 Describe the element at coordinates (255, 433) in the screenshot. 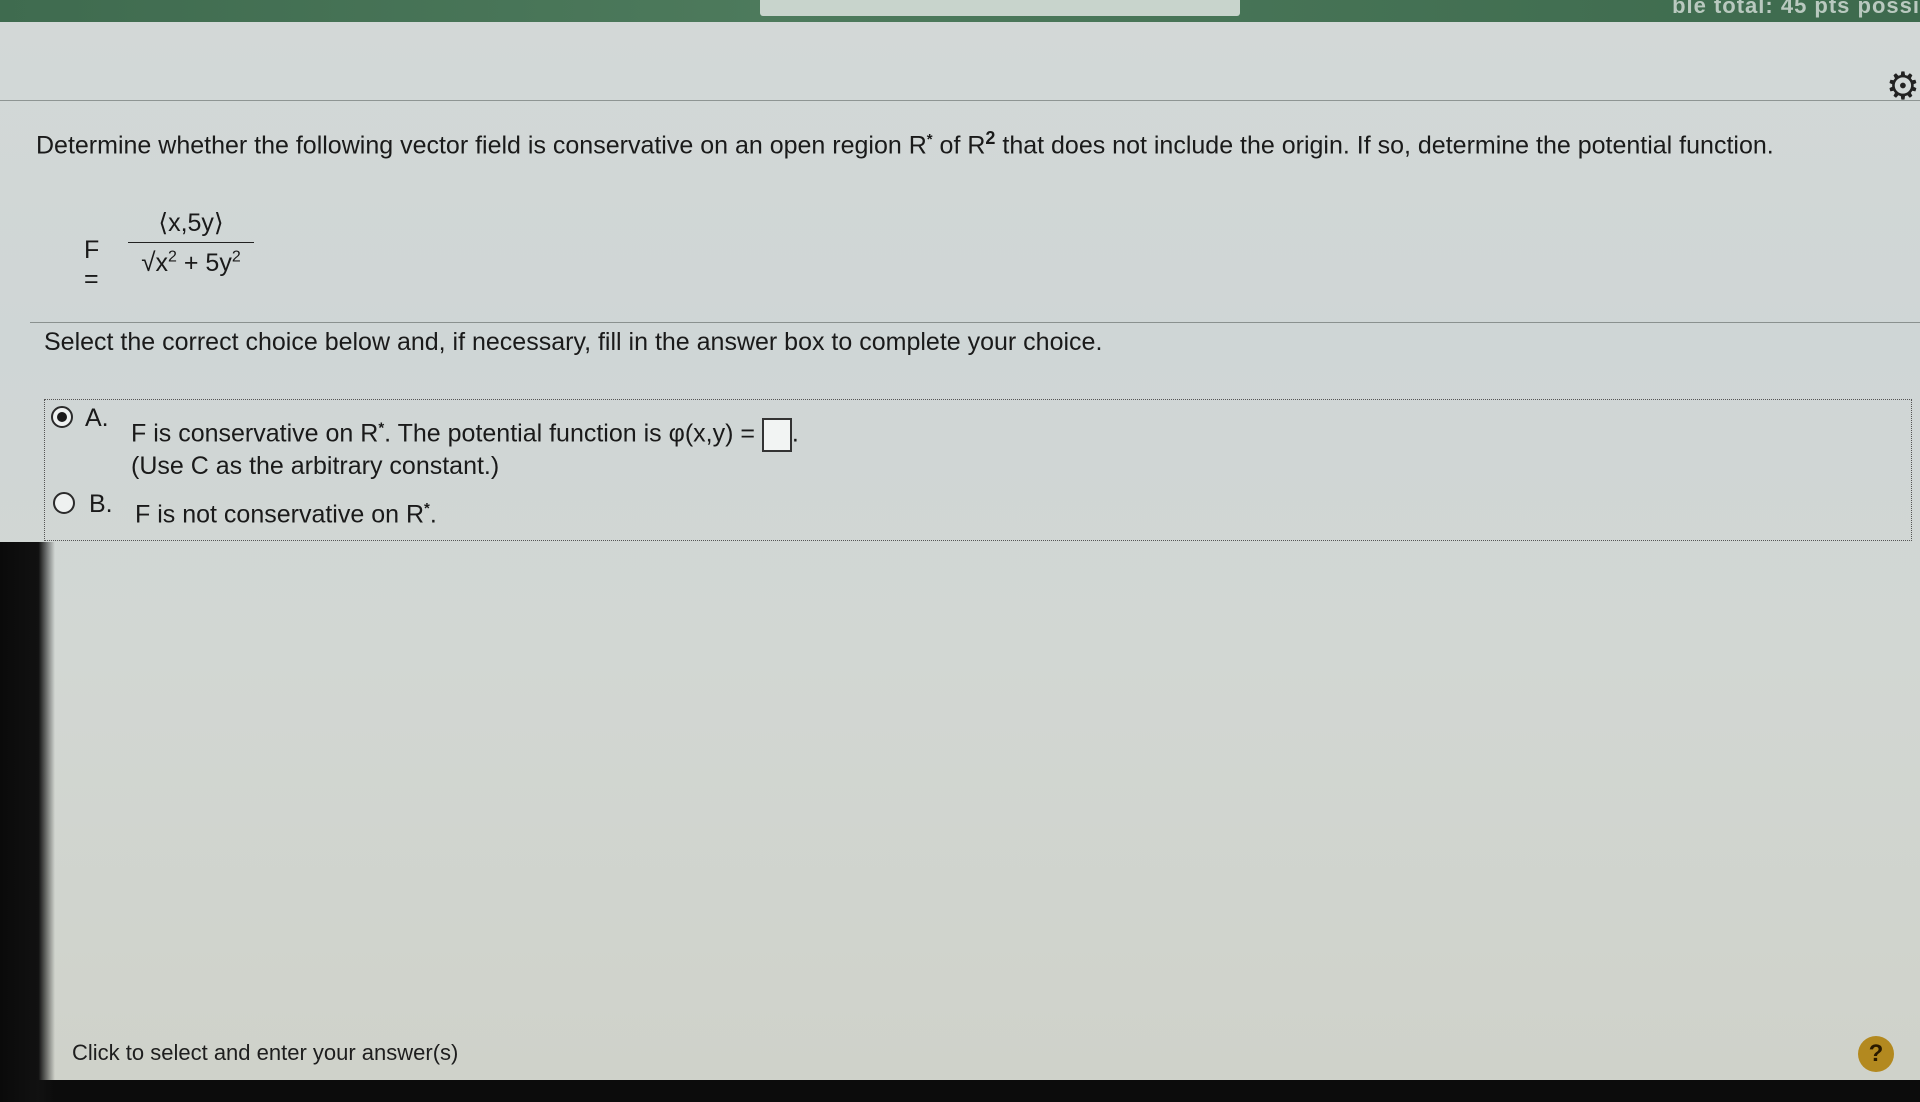

I see `choice-a-text-1: F is conservative on R` at that location.